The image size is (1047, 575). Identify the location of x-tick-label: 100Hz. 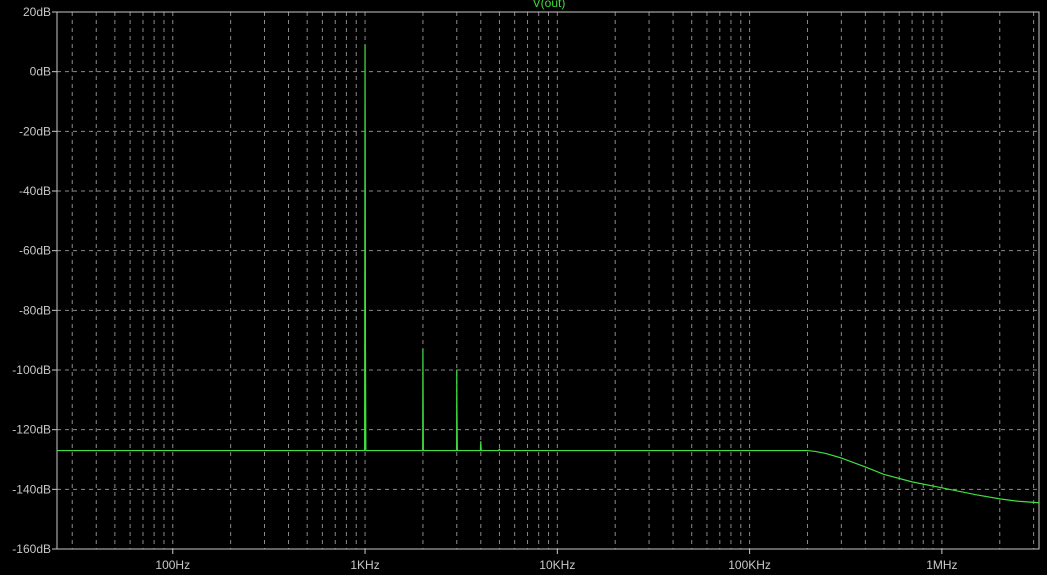
(172, 565).